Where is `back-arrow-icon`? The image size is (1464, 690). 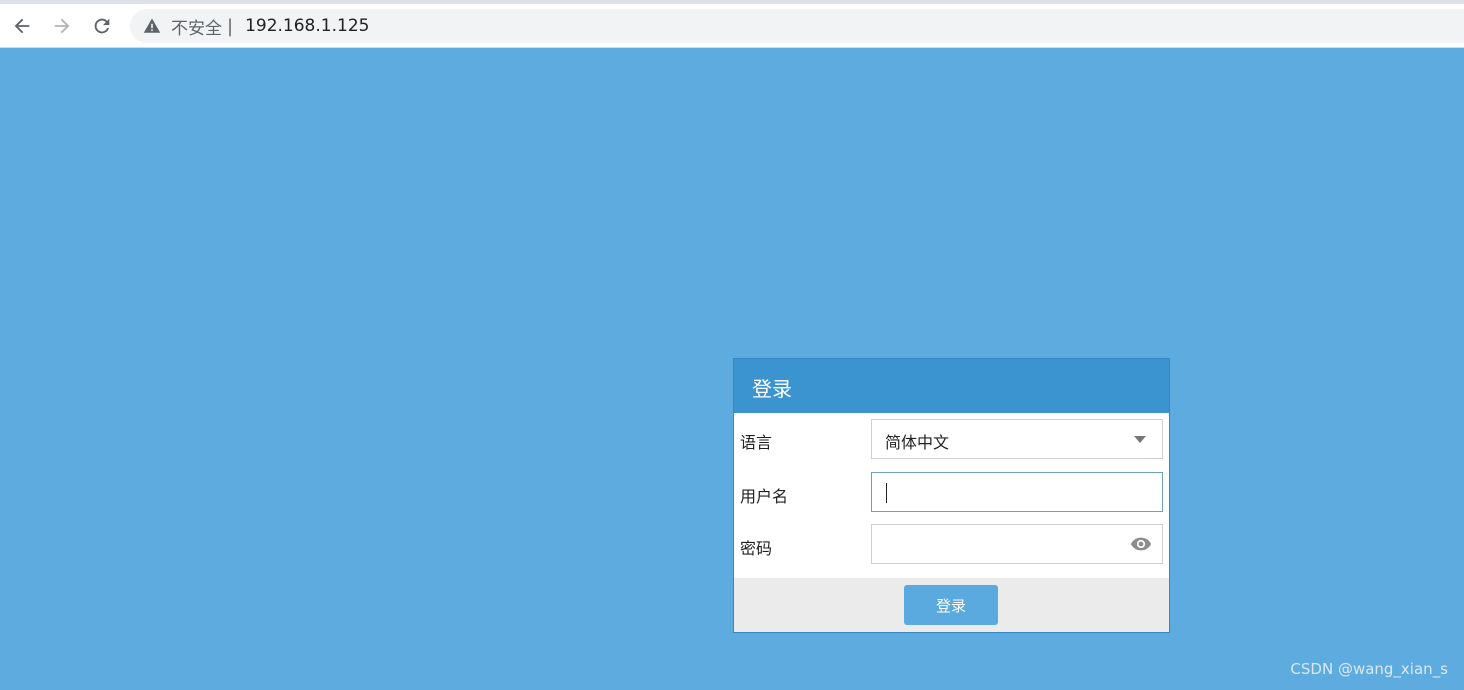 back-arrow-icon is located at coordinates (22, 26).